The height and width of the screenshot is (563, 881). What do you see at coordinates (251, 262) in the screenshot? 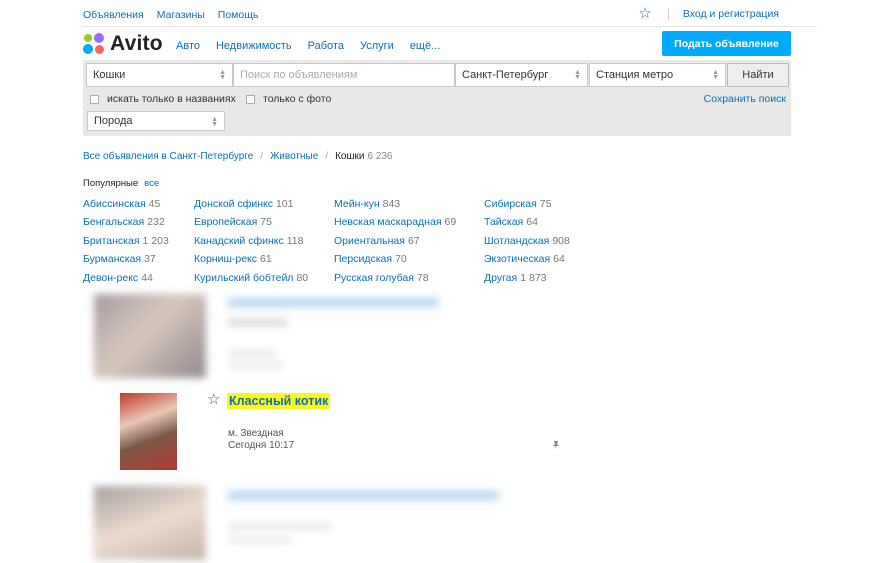
I see `breed-item: Корниш-рекс 61` at bounding box center [251, 262].